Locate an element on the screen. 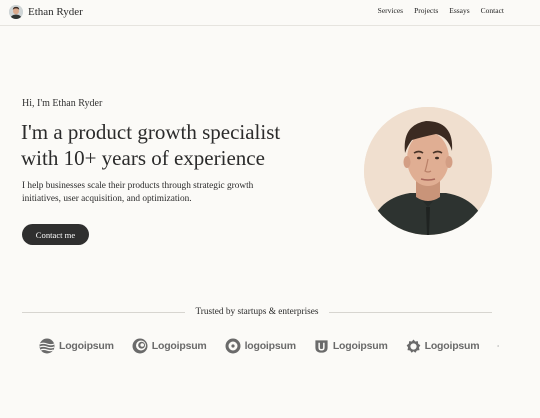 The image size is (540, 418). client-logo-3: logoipsum is located at coordinates (260, 346).